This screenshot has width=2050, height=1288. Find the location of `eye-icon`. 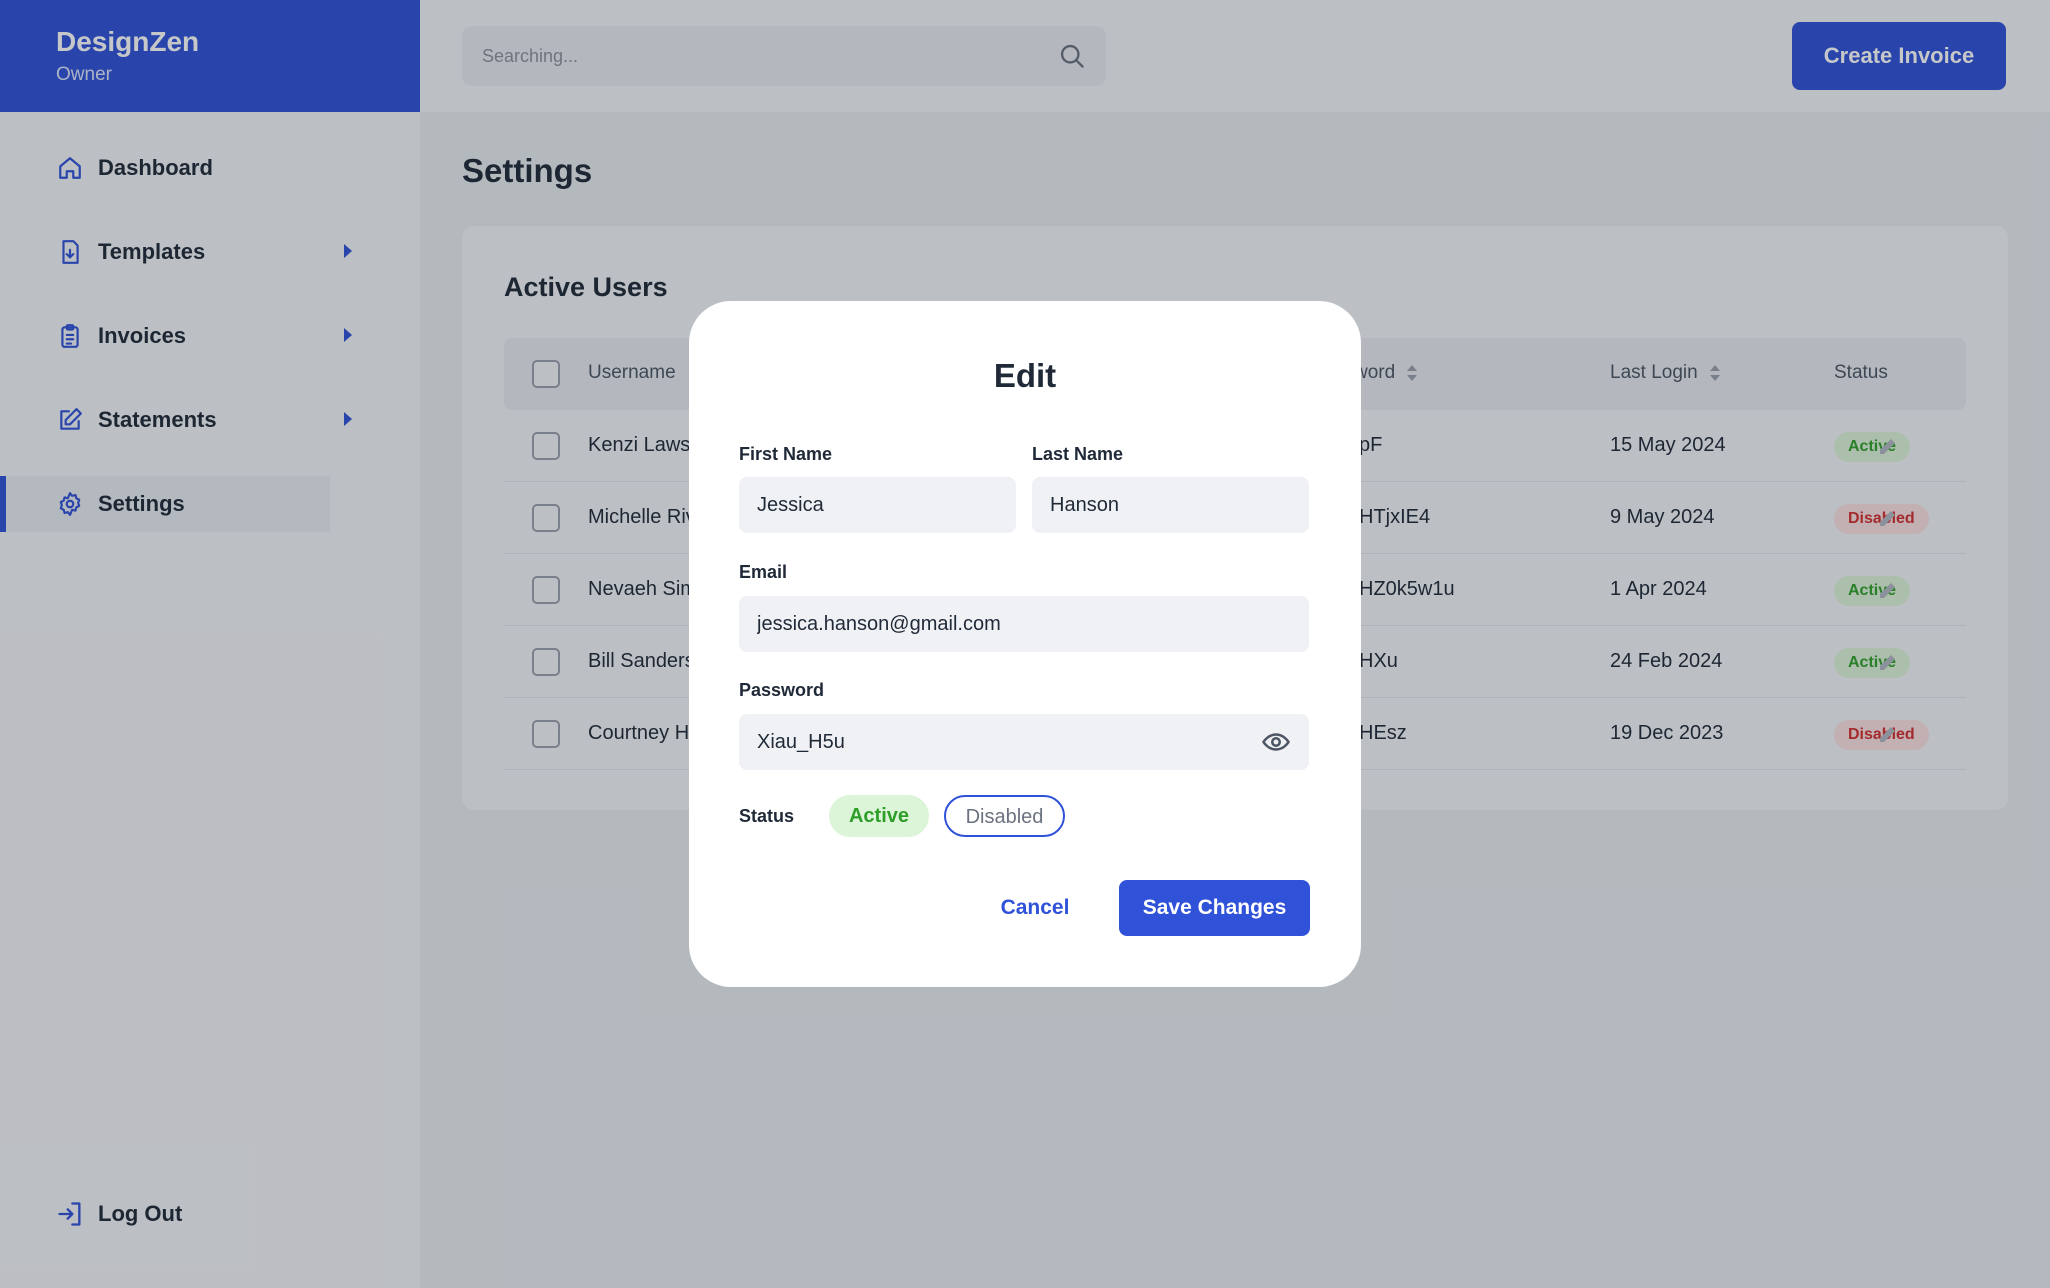

eye-icon is located at coordinates (1276, 742).